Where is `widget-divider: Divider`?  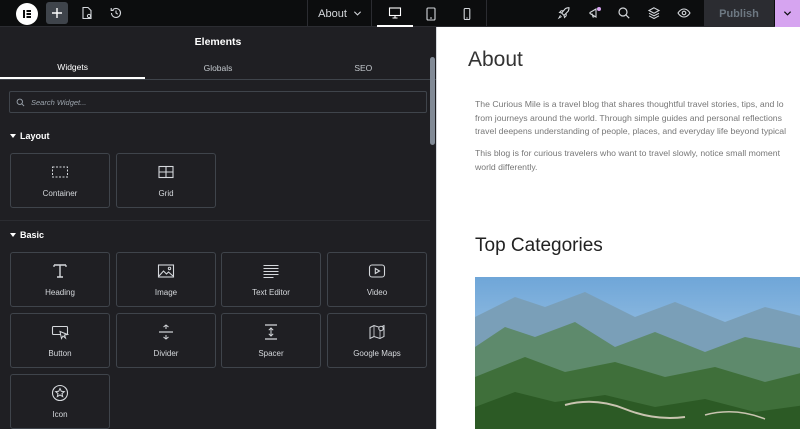
widget-divider: Divider is located at coordinates (166, 340).